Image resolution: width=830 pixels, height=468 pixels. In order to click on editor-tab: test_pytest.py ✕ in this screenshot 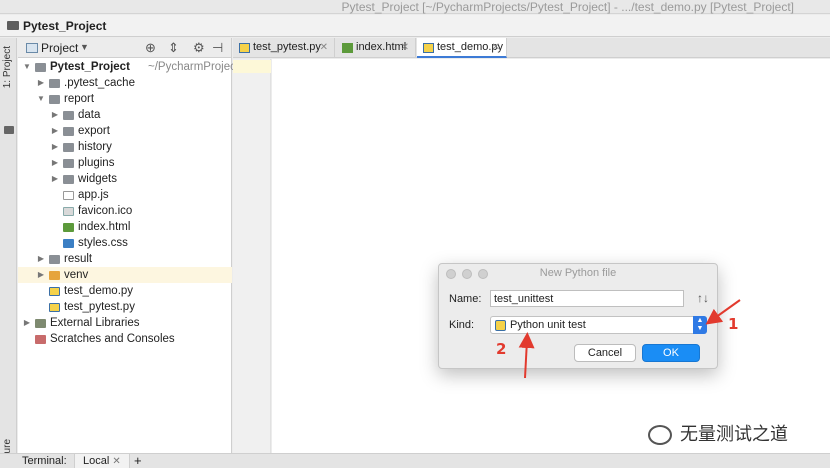, I will do `click(284, 48)`.